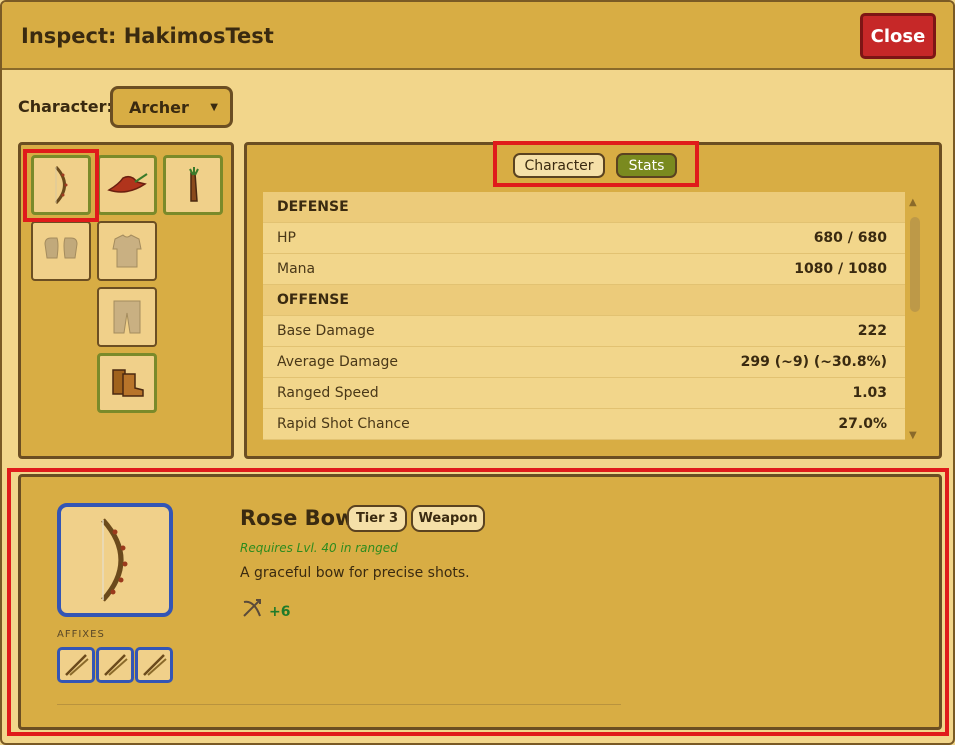 The height and width of the screenshot is (745, 955). I want to click on character-select: Archer ▼, so click(171, 107).